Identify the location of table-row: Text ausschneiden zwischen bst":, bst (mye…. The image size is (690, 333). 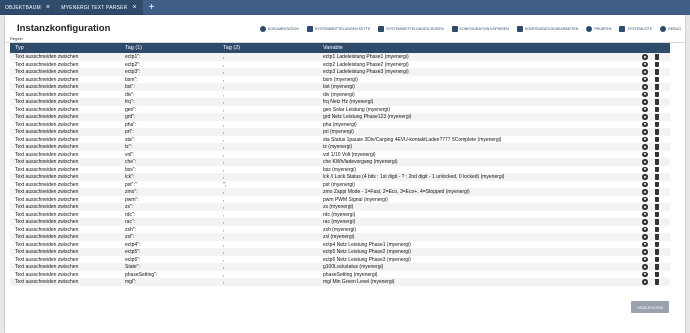
(340, 87).